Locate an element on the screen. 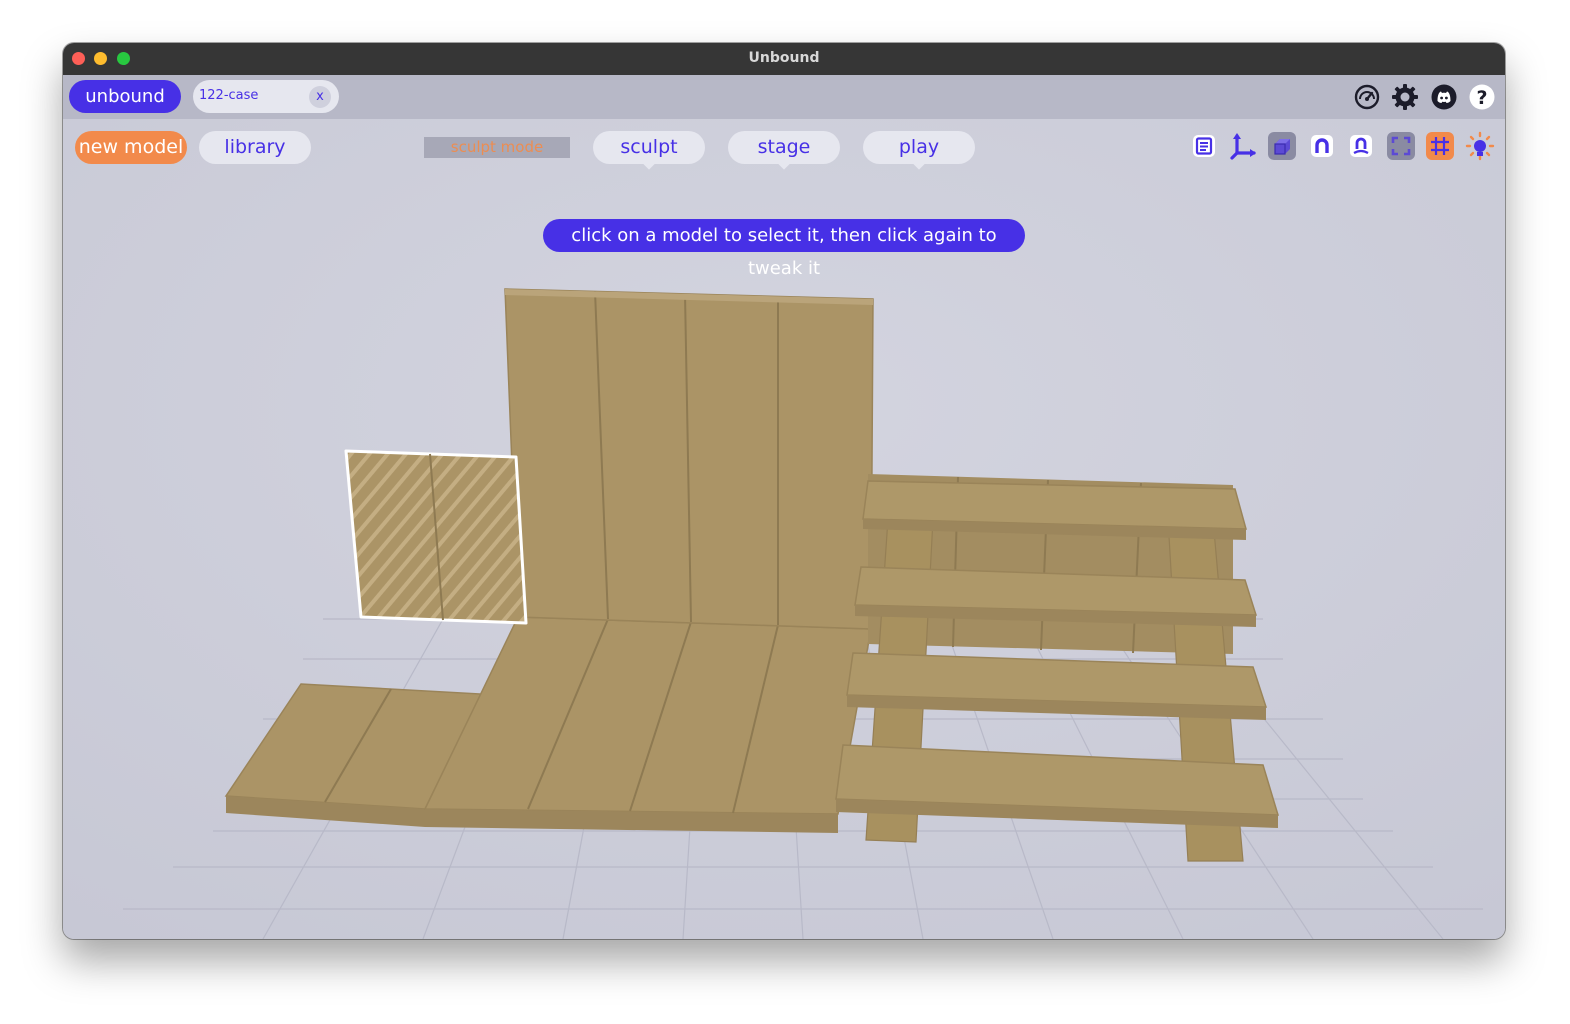 The width and height of the screenshot is (1570, 1024). list-icon is located at coordinates (1204, 146).